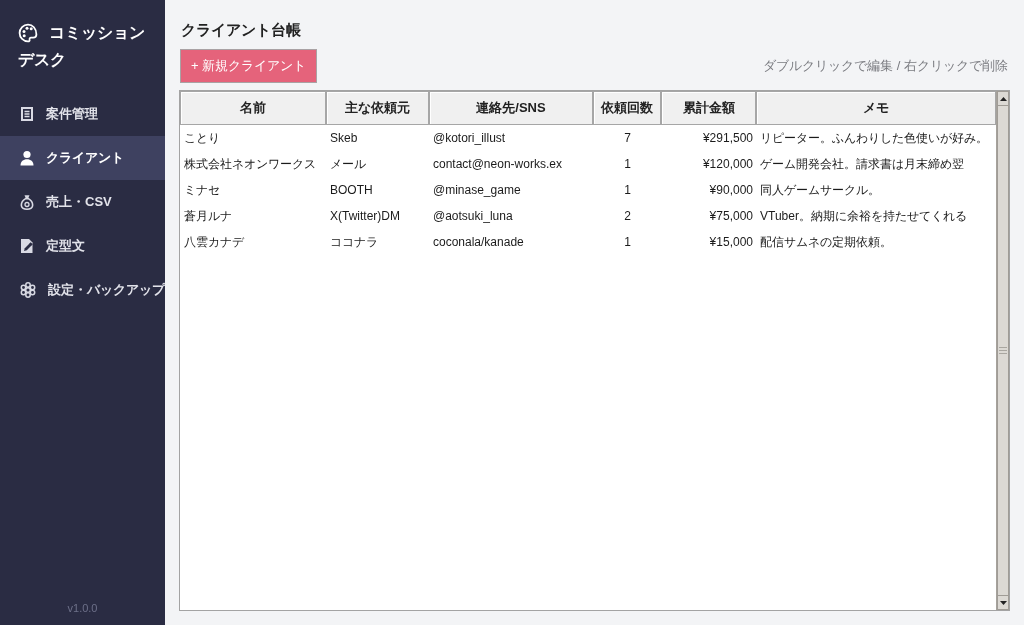 Image resolution: width=1024 pixels, height=625 pixels. I want to click on column-header: メモ, so click(876, 108).